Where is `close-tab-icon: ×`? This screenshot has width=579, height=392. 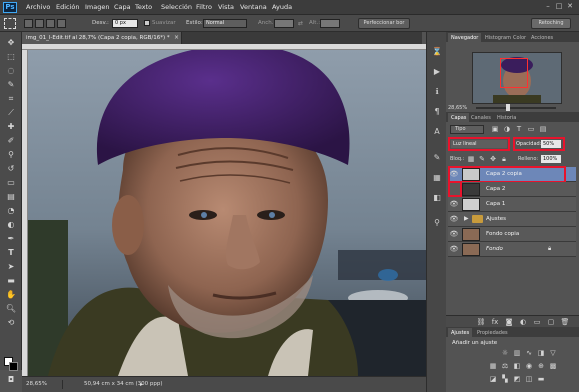
close-tab-icon: × is located at coordinates (176, 37).